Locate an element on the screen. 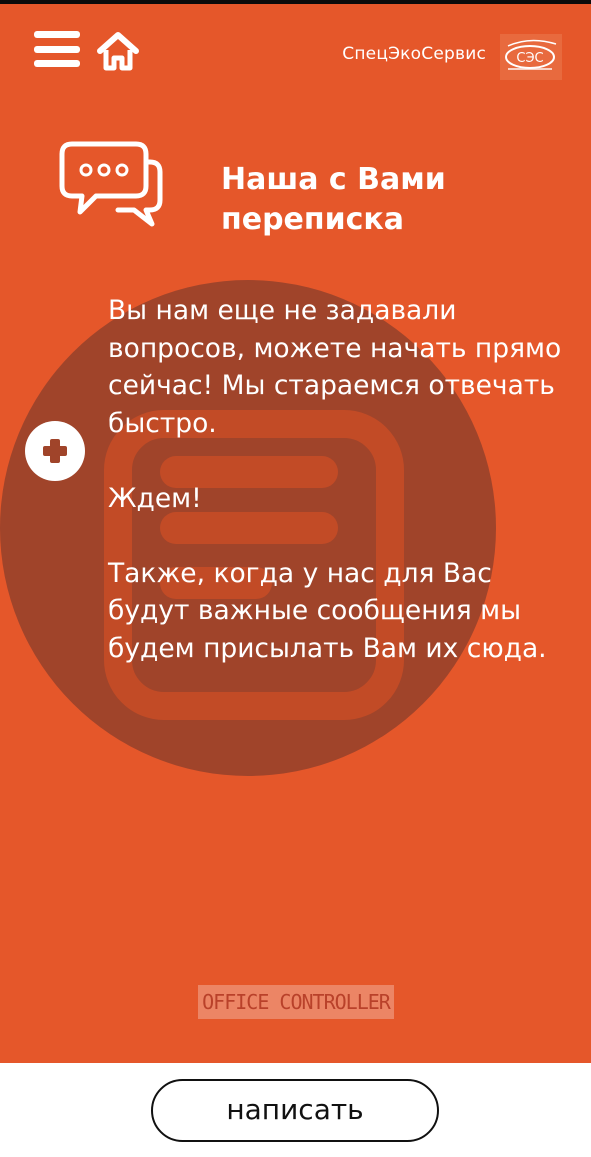  home-icon is located at coordinates (118, 51).